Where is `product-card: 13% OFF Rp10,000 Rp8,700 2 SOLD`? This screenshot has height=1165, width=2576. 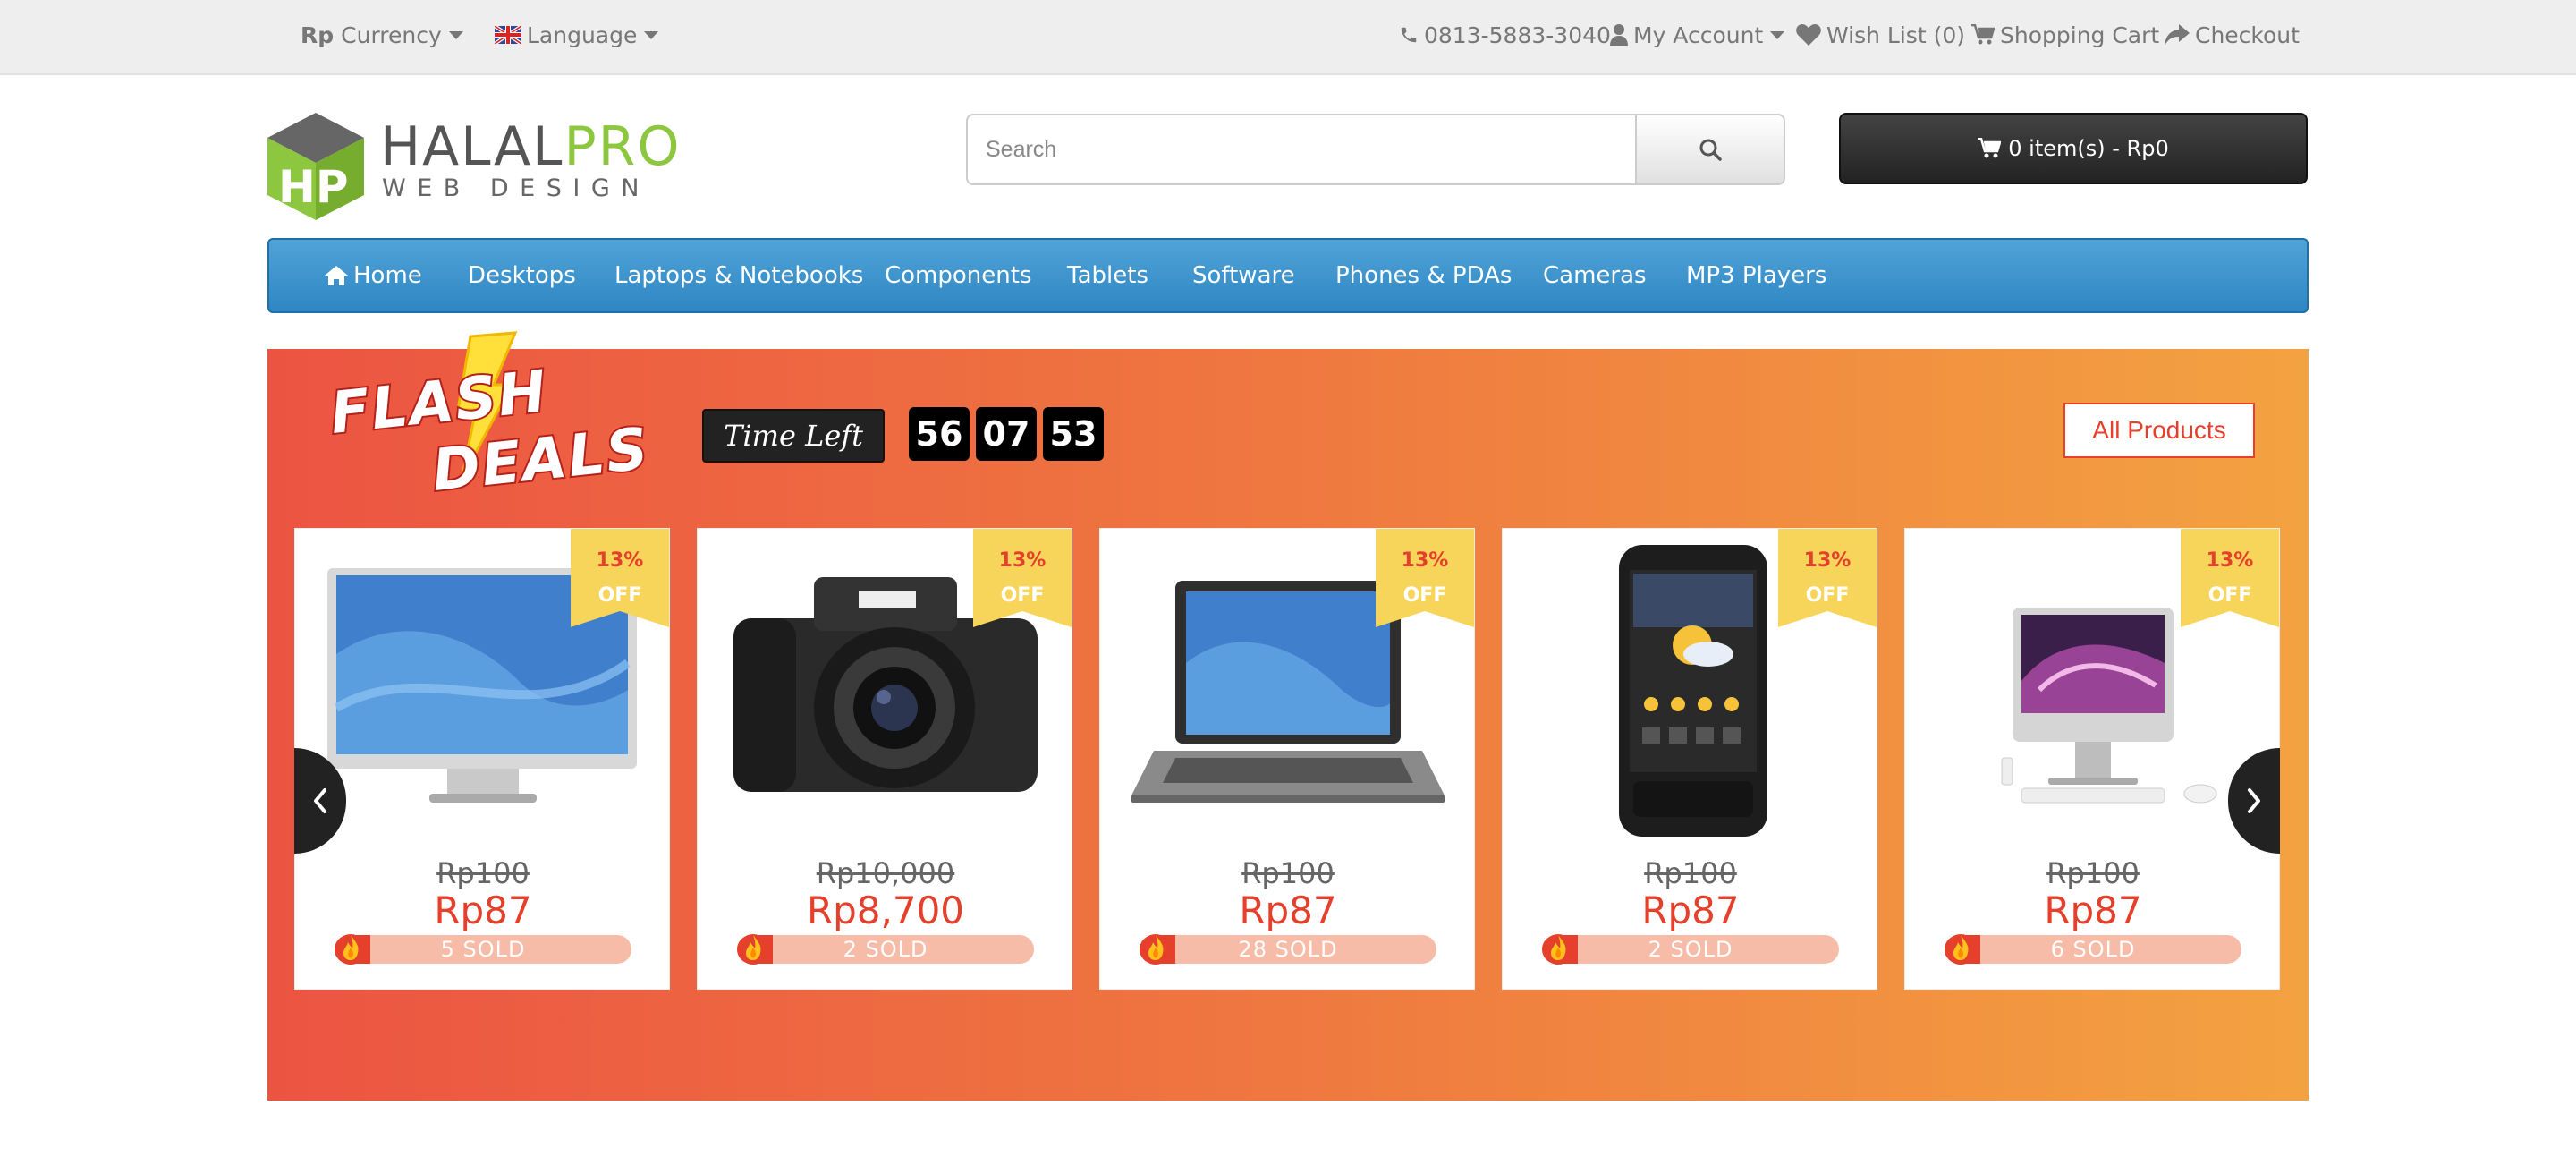 product-card: 13% OFF Rp10,000 Rp8,700 2 SOLD is located at coordinates (884, 759).